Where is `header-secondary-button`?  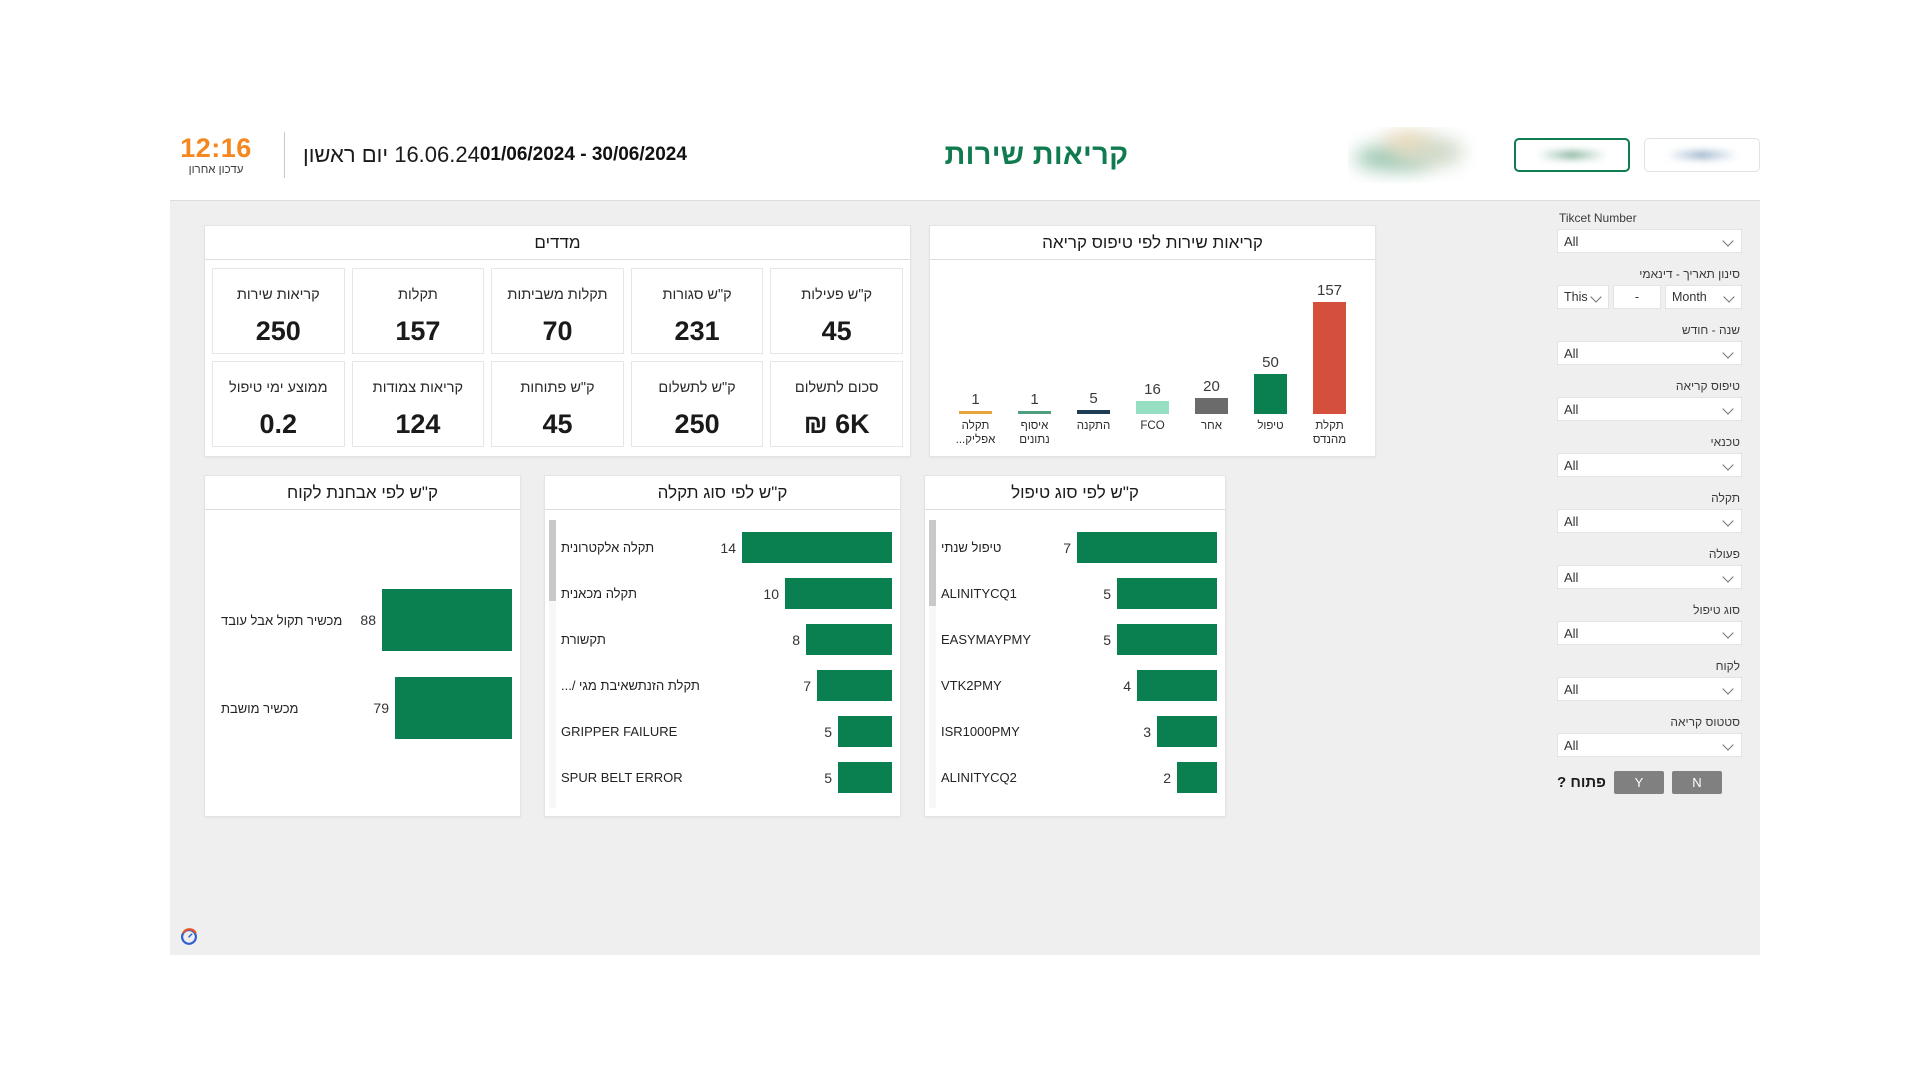 header-secondary-button is located at coordinates (1702, 155).